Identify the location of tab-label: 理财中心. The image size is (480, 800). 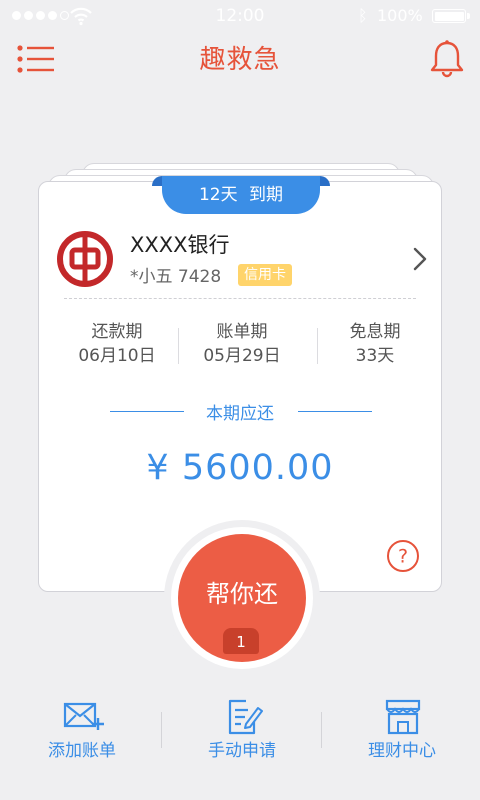
(402, 751).